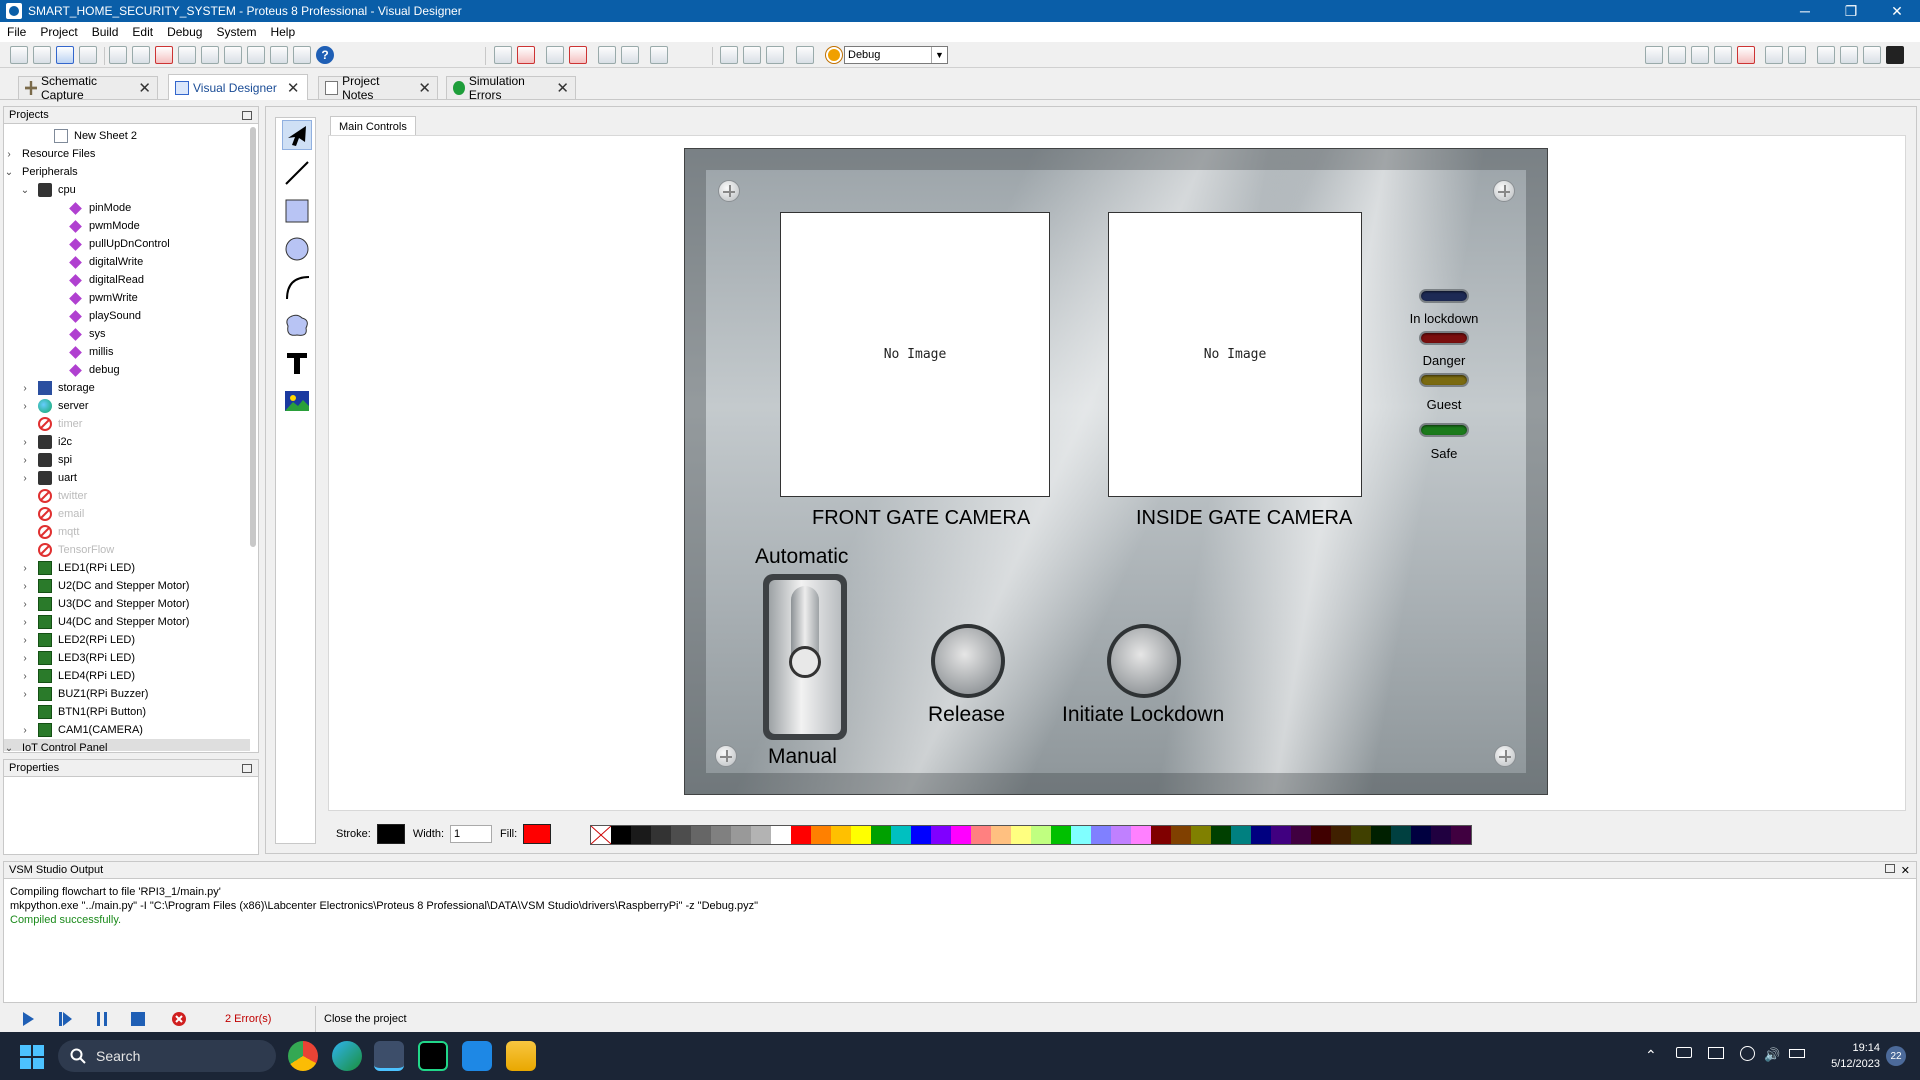 The image size is (1920, 1080). Describe the element at coordinates (297, 249) in the screenshot. I see `circle-tool-icon` at that location.